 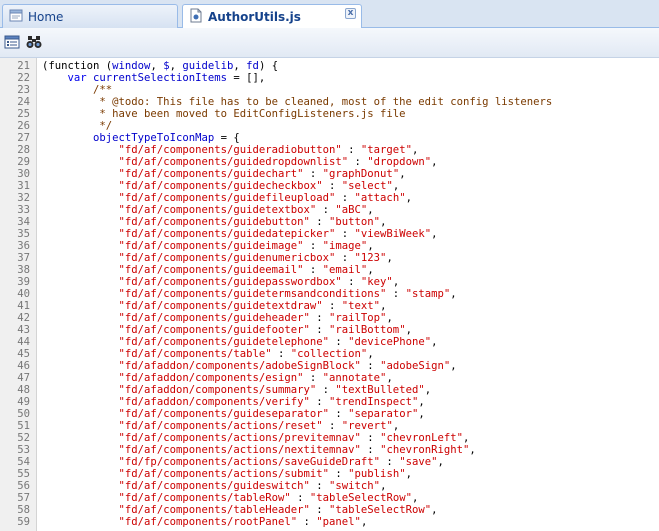 What do you see at coordinates (354, 378) in the screenshot?
I see `map-value: "annotate"` at bounding box center [354, 378].